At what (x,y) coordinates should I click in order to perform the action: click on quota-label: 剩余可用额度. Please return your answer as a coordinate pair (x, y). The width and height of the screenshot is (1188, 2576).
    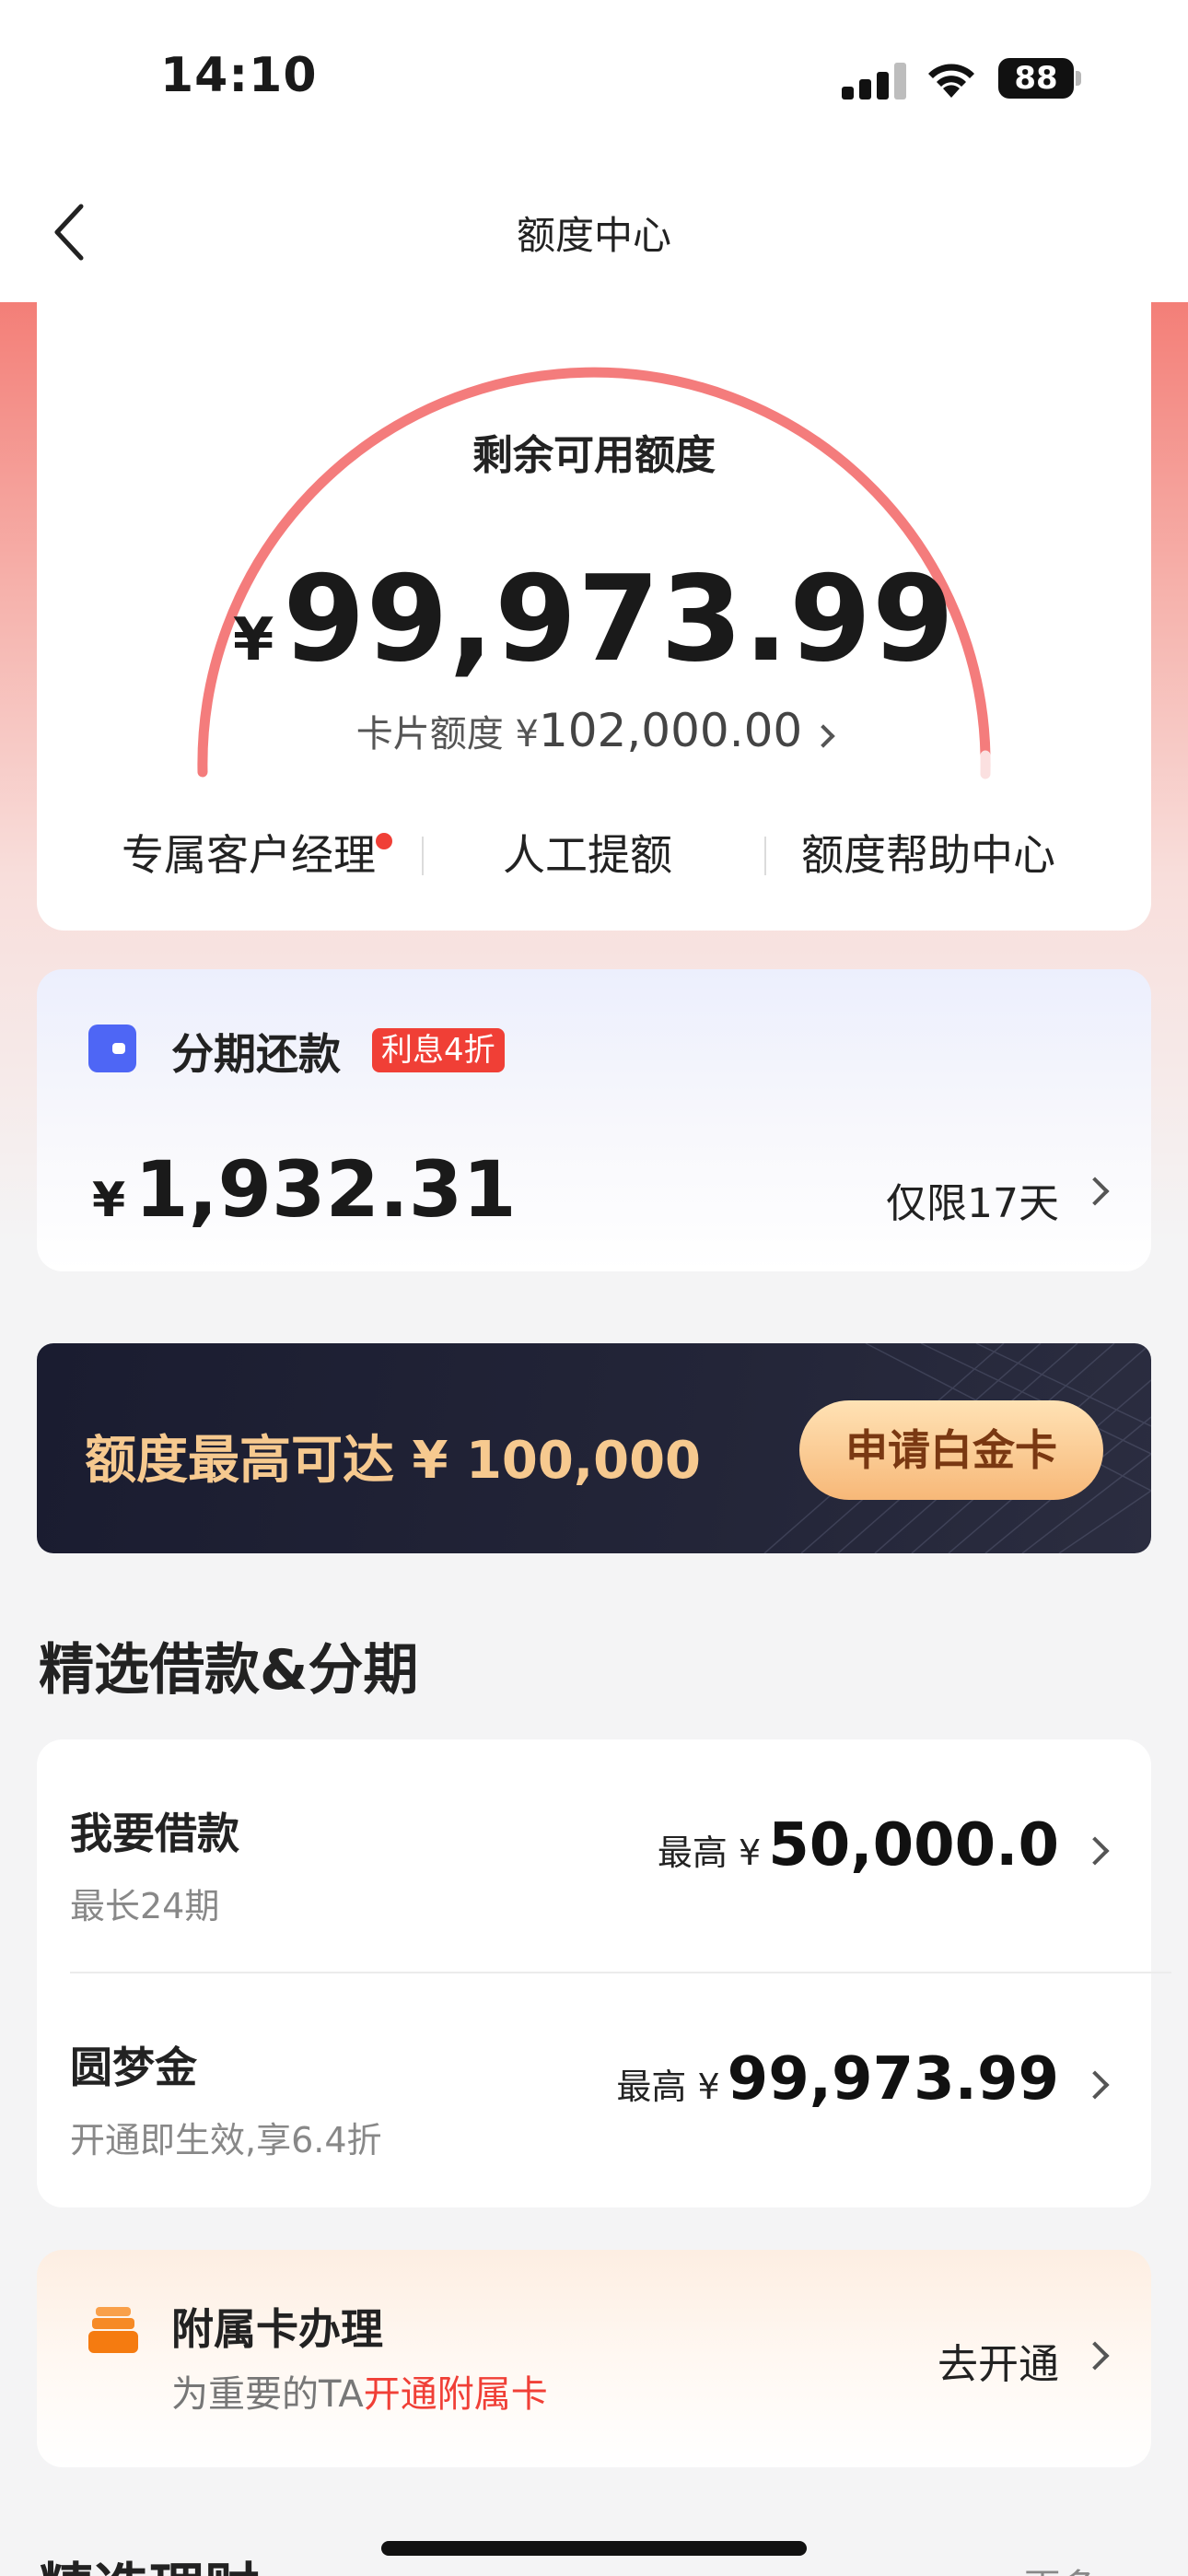
    Looking at the image, I should click on (594, 455).